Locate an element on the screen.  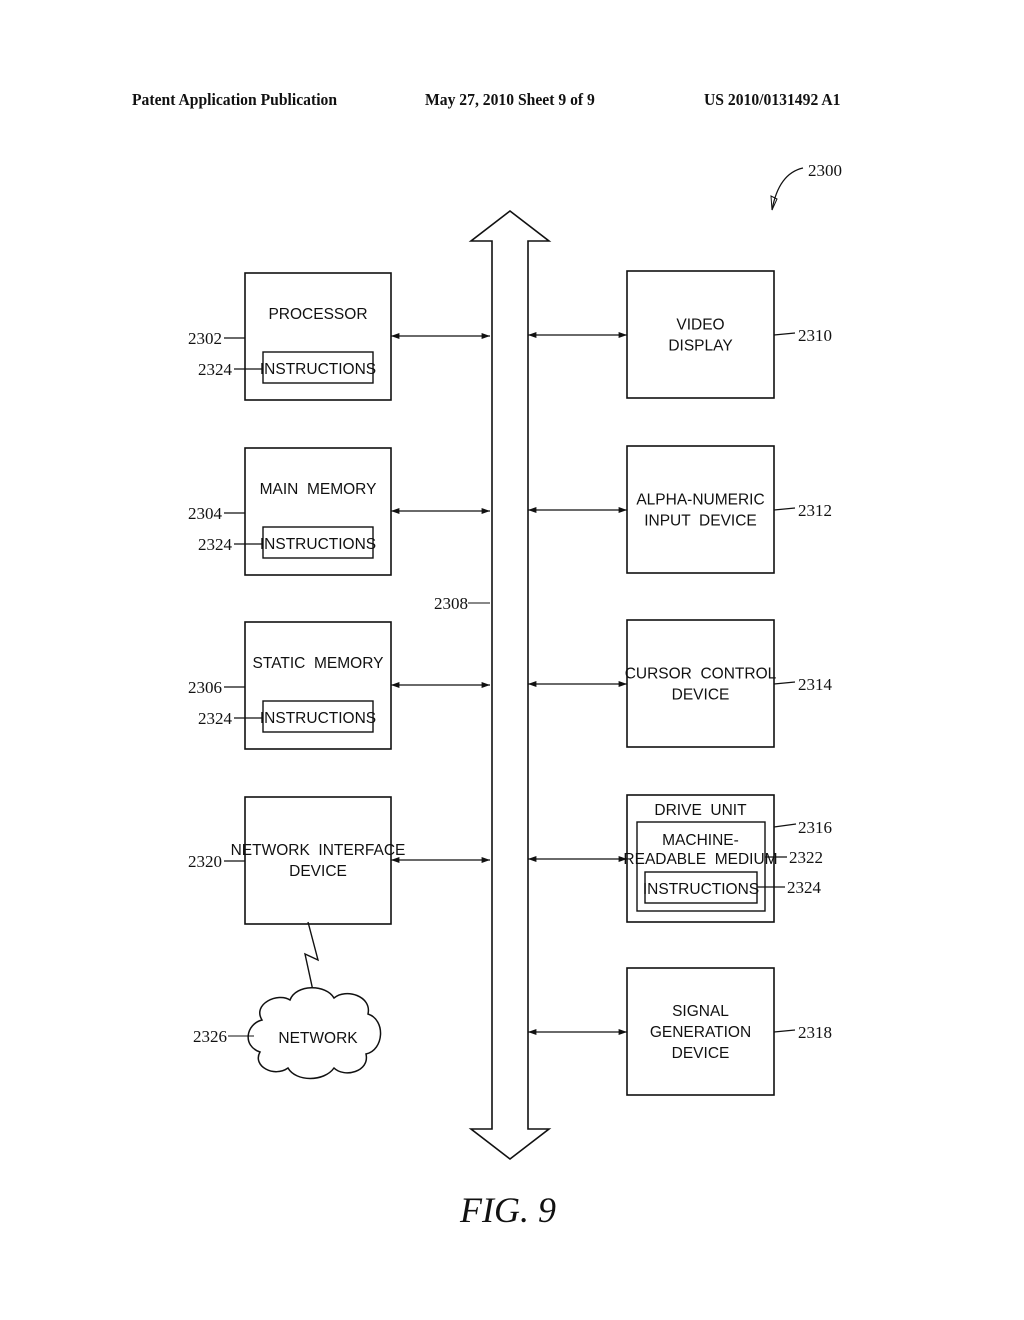
block-alpha-numeric-input-device: ALPHA-NUMERIC INPUT DEVICE 2312 is located at coordinates (680, 509).